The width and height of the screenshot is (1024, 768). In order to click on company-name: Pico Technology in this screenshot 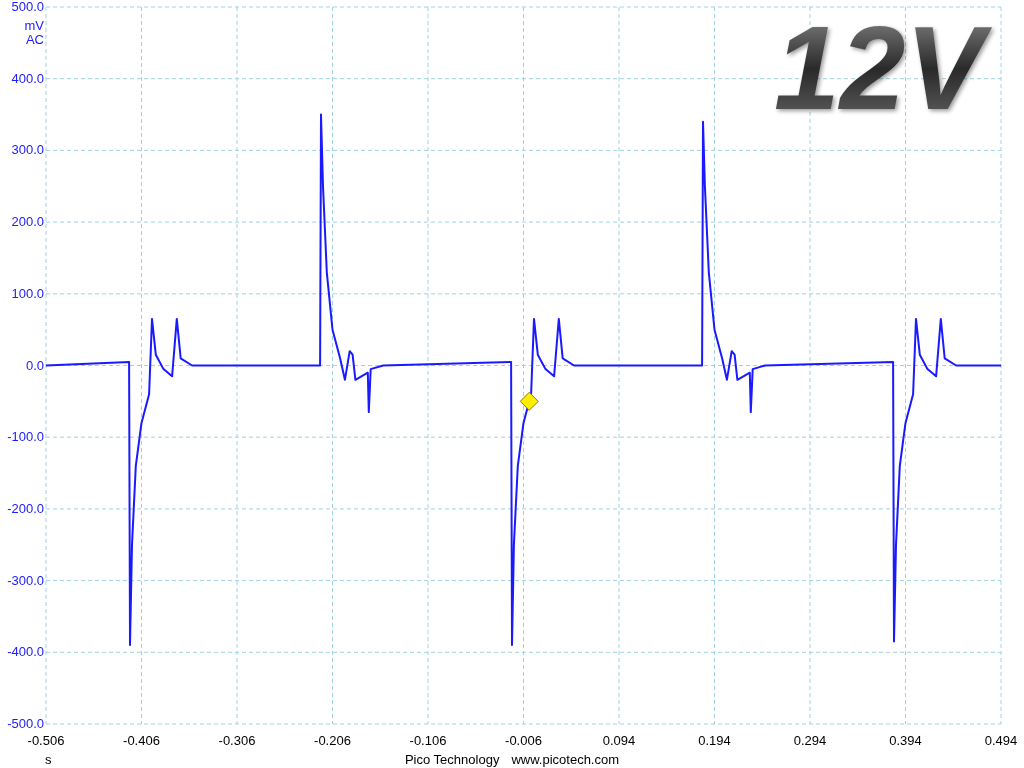, I will do `click(452, 759)`.